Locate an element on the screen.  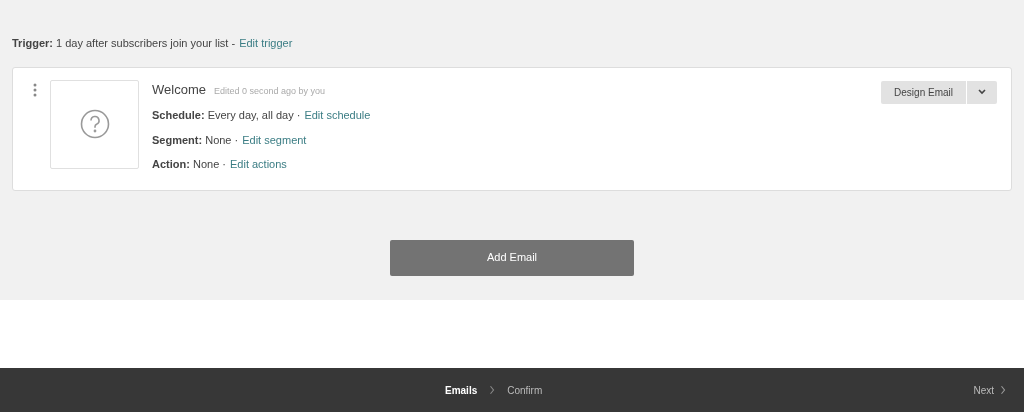
edited-text: Edited 0 second ago by you is located at coordinates (269, 91).